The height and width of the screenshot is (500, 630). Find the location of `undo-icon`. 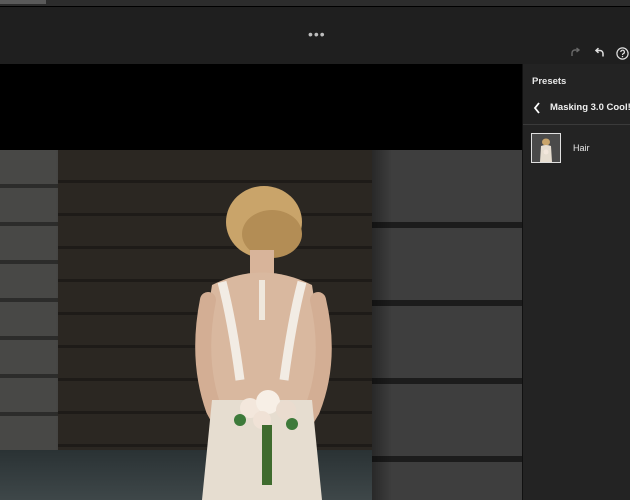

undo-icon is located at coordinates (600, 53).